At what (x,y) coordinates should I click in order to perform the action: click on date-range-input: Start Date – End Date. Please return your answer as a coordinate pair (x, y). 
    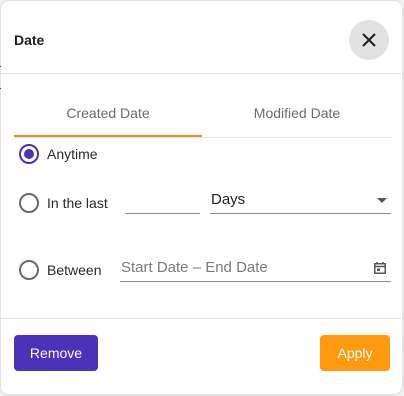
    Looking at the image, I should click on (255, 269).